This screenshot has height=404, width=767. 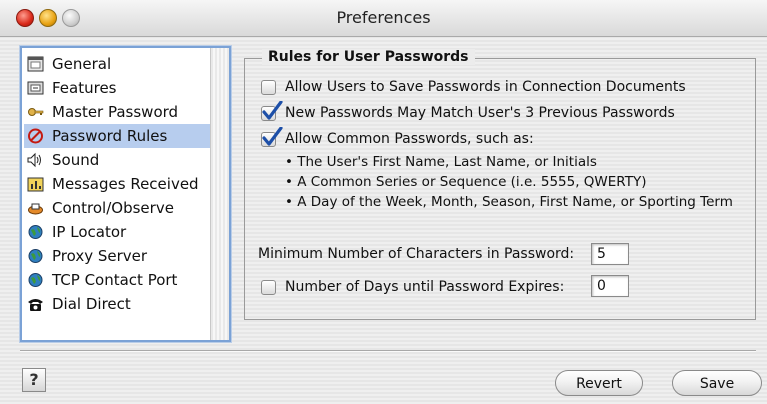 I want to click on telephone-icon, so click(x=35, y=305).